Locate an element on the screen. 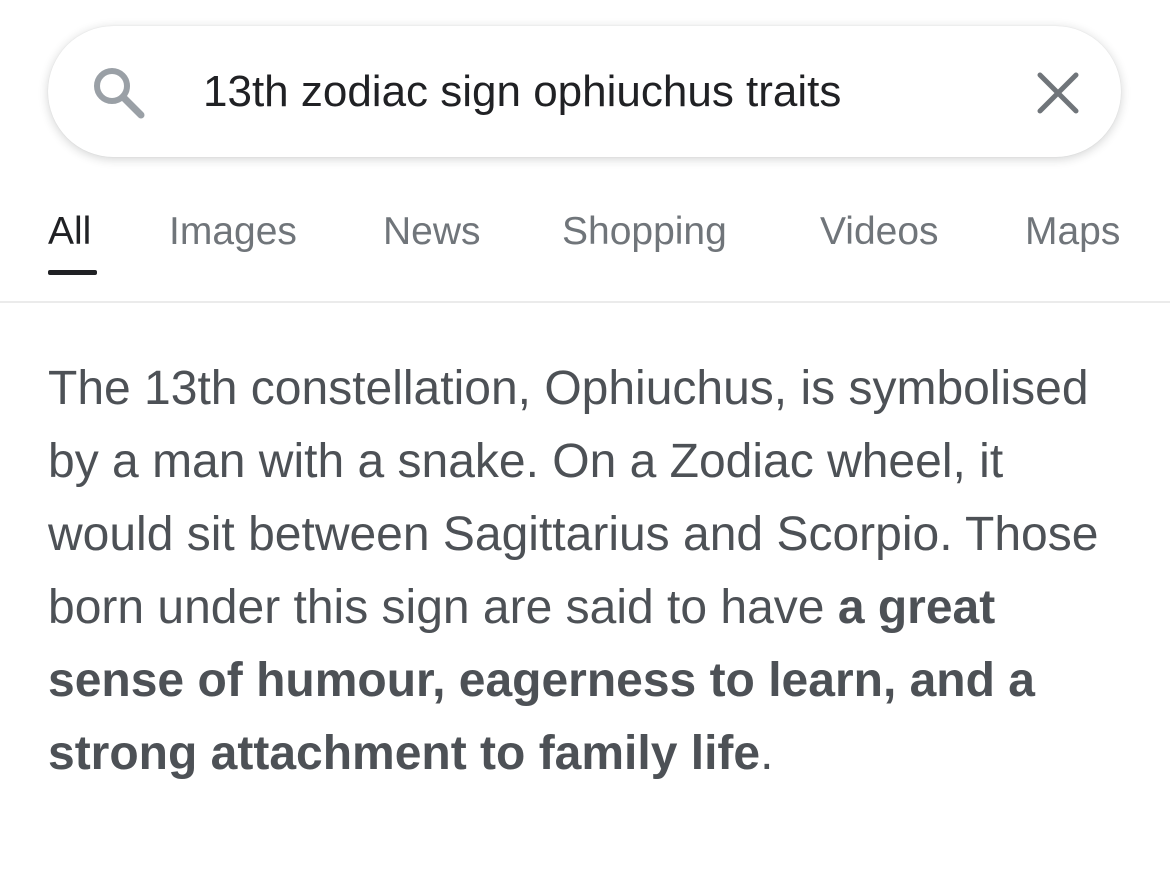 The height and width of the screenshot is (887, 1170). tab-maps: Maps is located at coordinates (1072, 232).